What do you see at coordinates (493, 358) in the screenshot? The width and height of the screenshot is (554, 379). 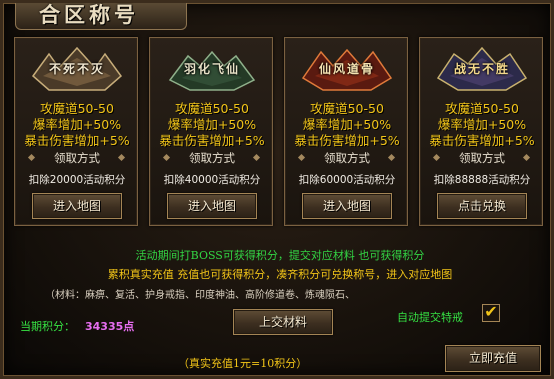 I see `recharge-now-button: 立即充值` at bounding box center [493, 358].